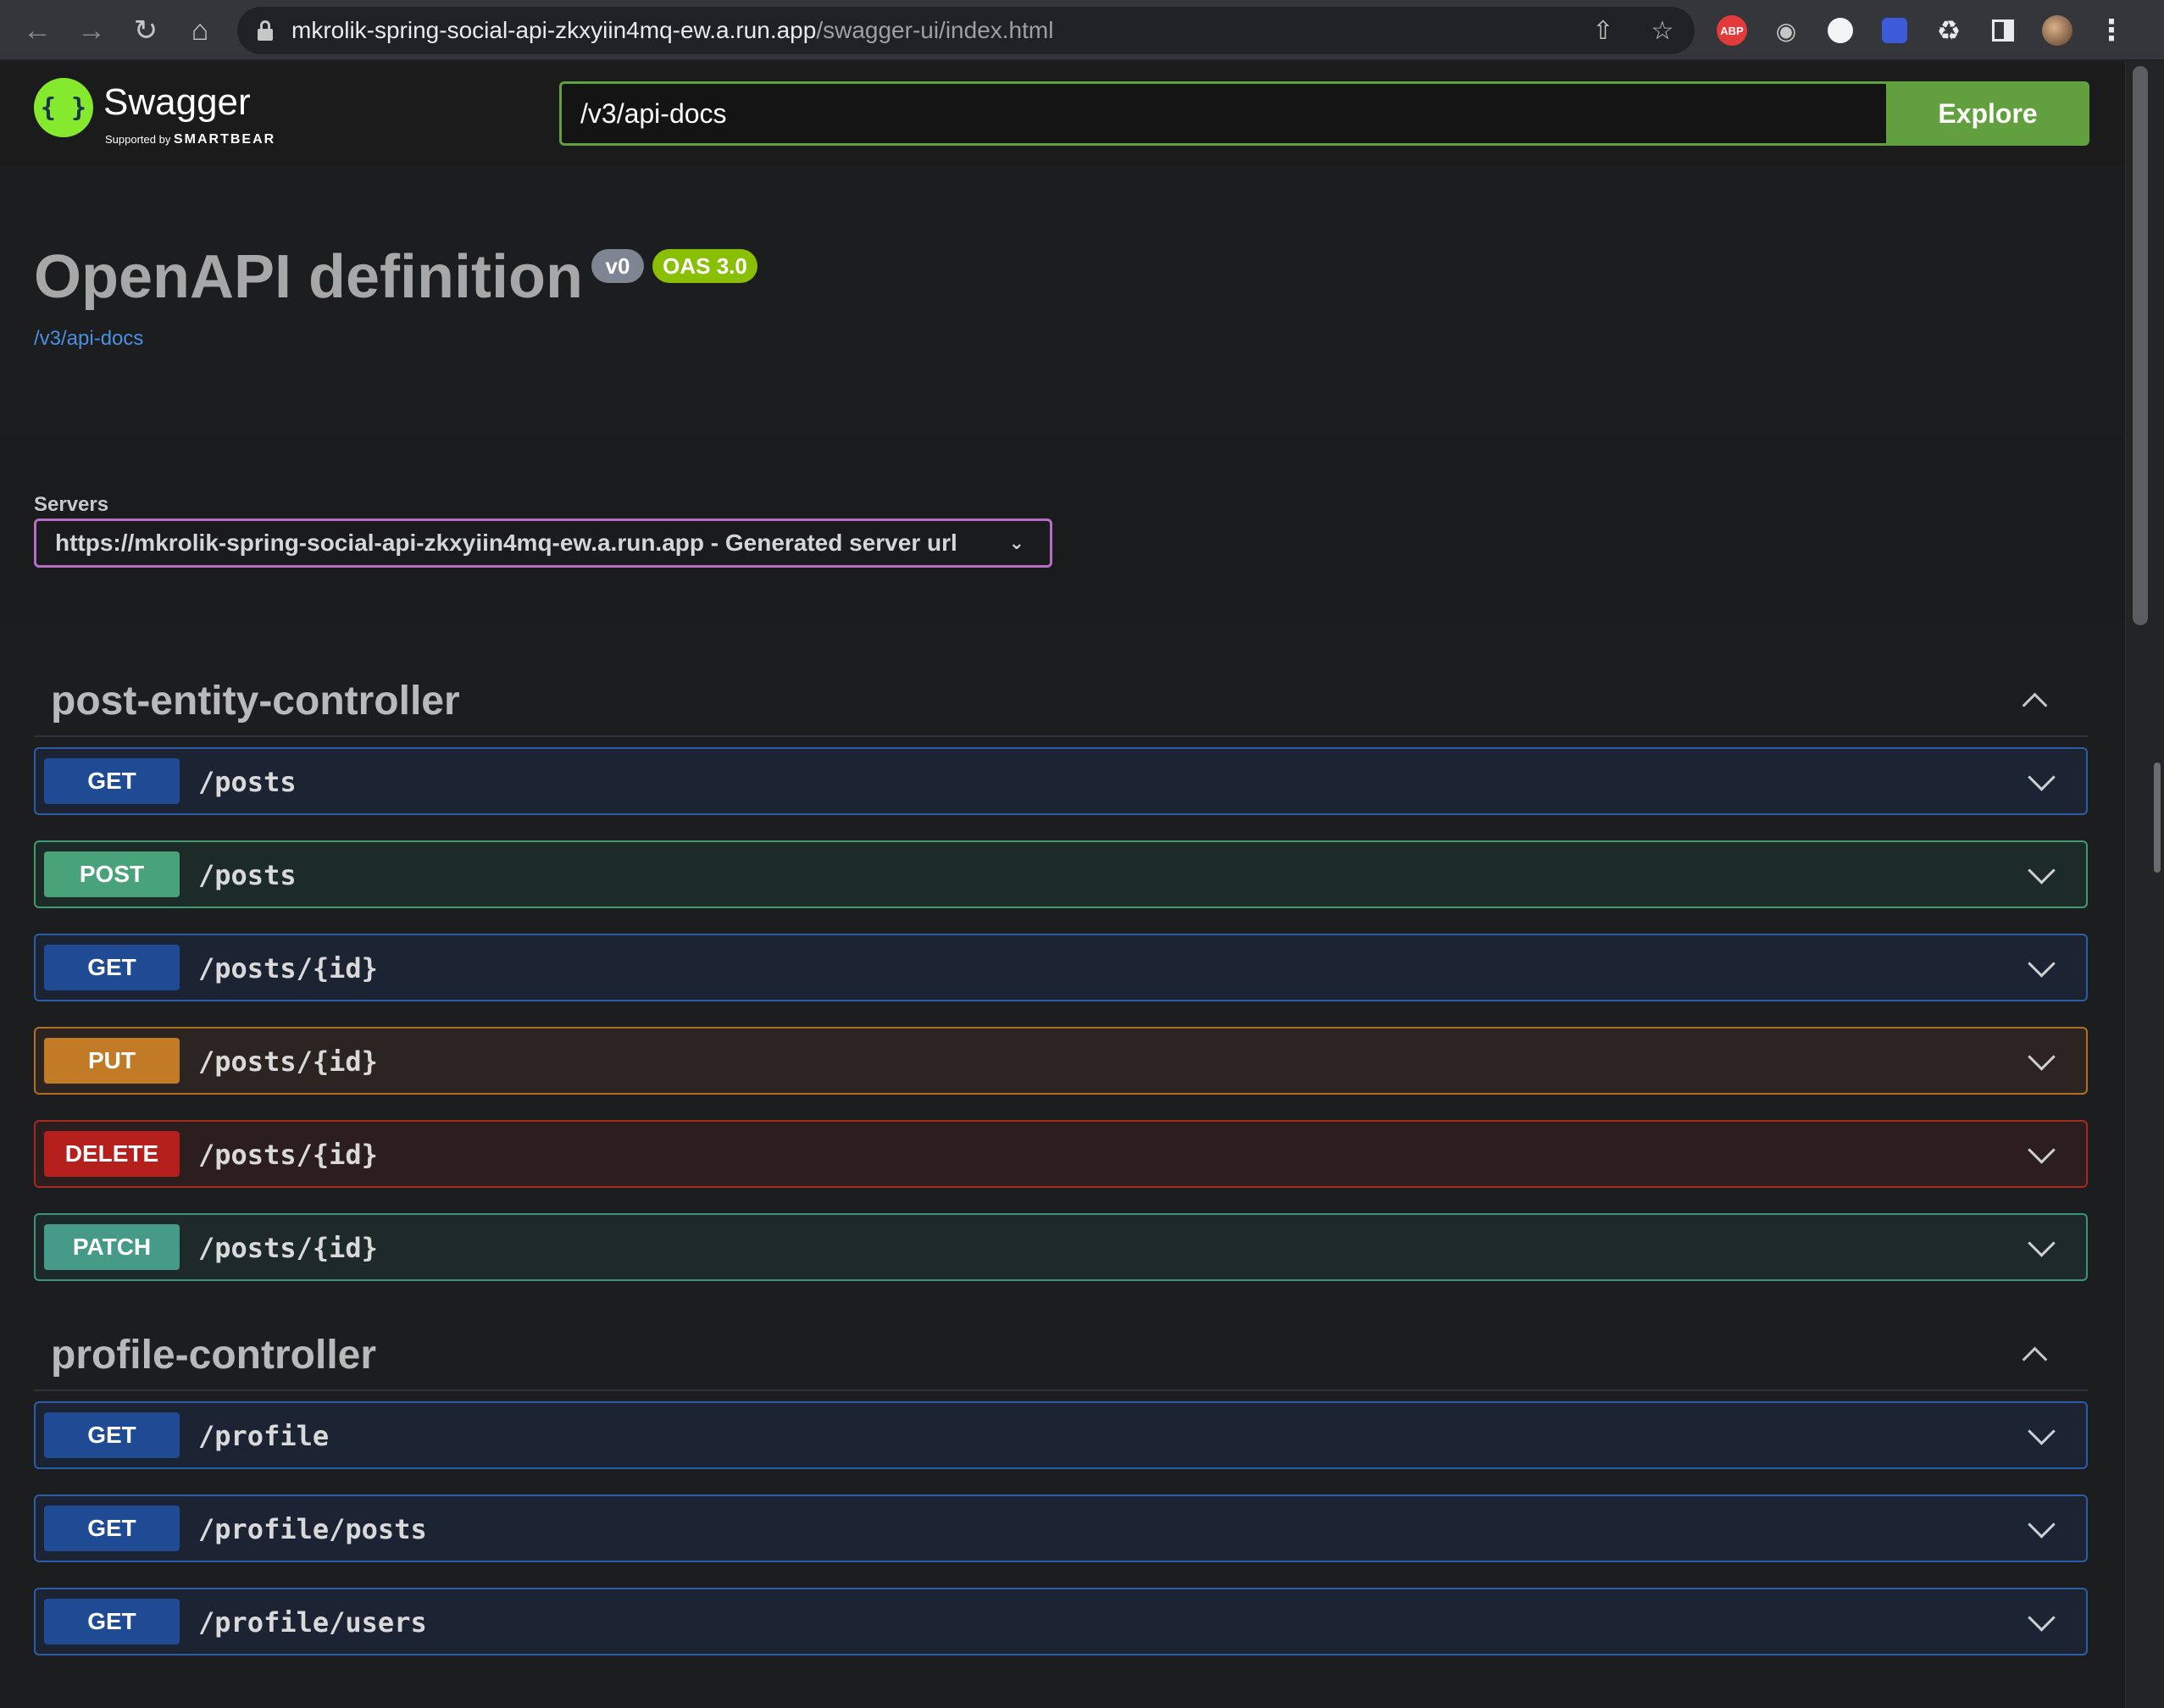 The width and height of the screenshot is (2164, 1708). What do you see at coordinates (63, 107) in the screenshot?
I see `swagger-logo-icon: { }` at bounding box center [63, 107].